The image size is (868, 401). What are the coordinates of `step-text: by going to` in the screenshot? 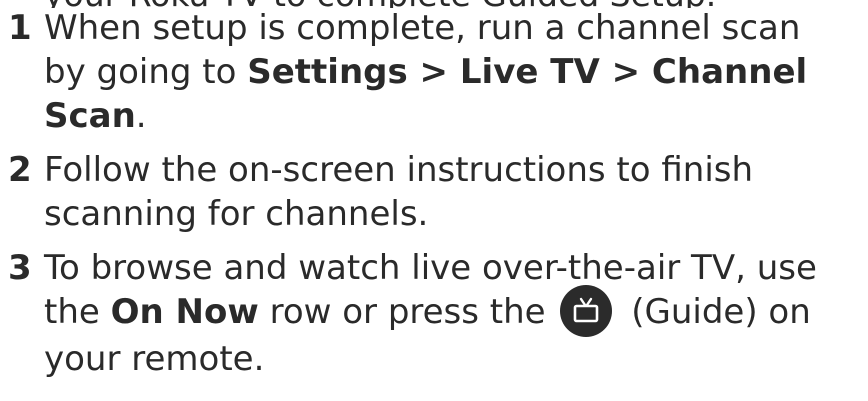 It's located at (146, 72).